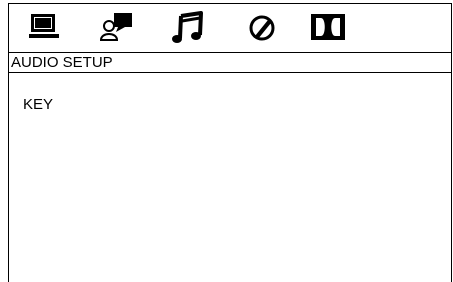 Image resolution: width=453 pixels, height=282 pixels. What do you see at coordinates (45, 28) in the screenshot?
I see `monitor-icon` at bounding box center [45, 28].